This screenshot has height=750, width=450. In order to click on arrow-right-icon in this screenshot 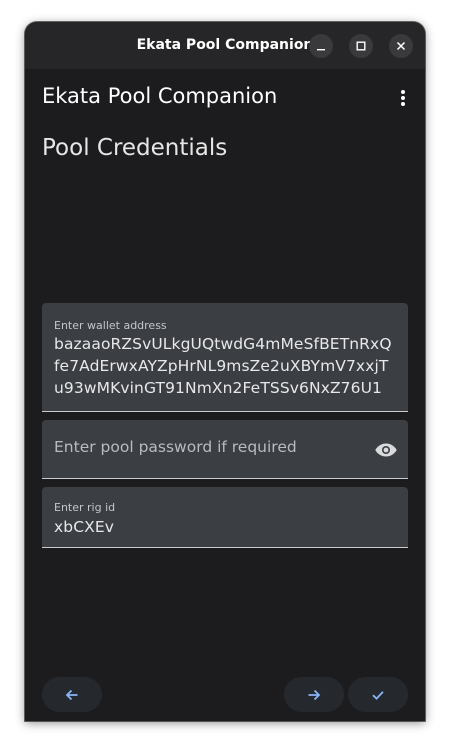, I will do `click(314, 694)`.